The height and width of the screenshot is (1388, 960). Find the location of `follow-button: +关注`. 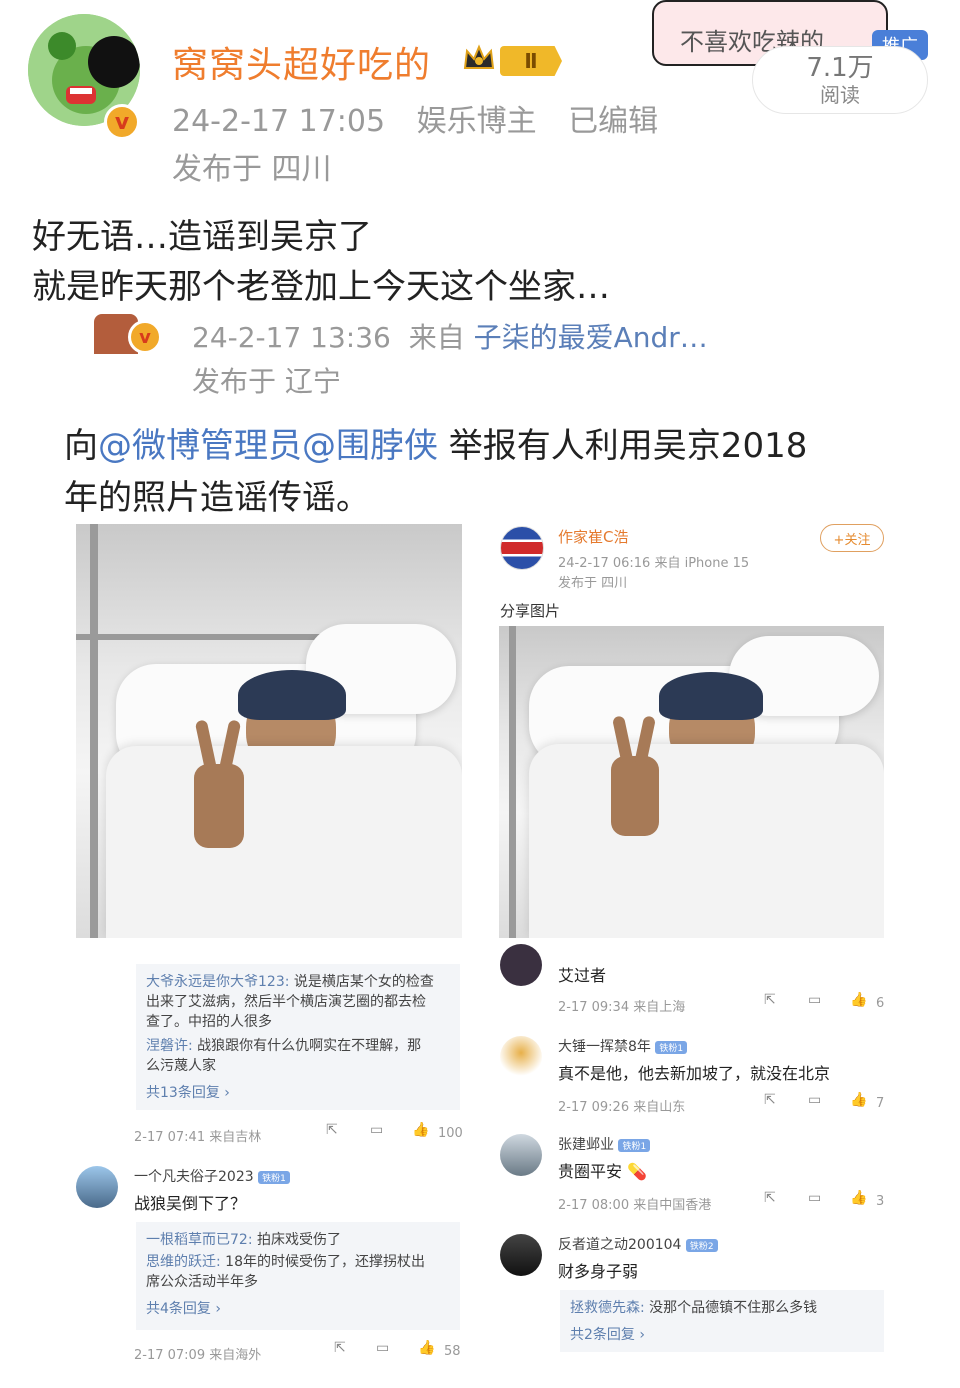

follow-button: +关注 is located at coordinates (852, 538).